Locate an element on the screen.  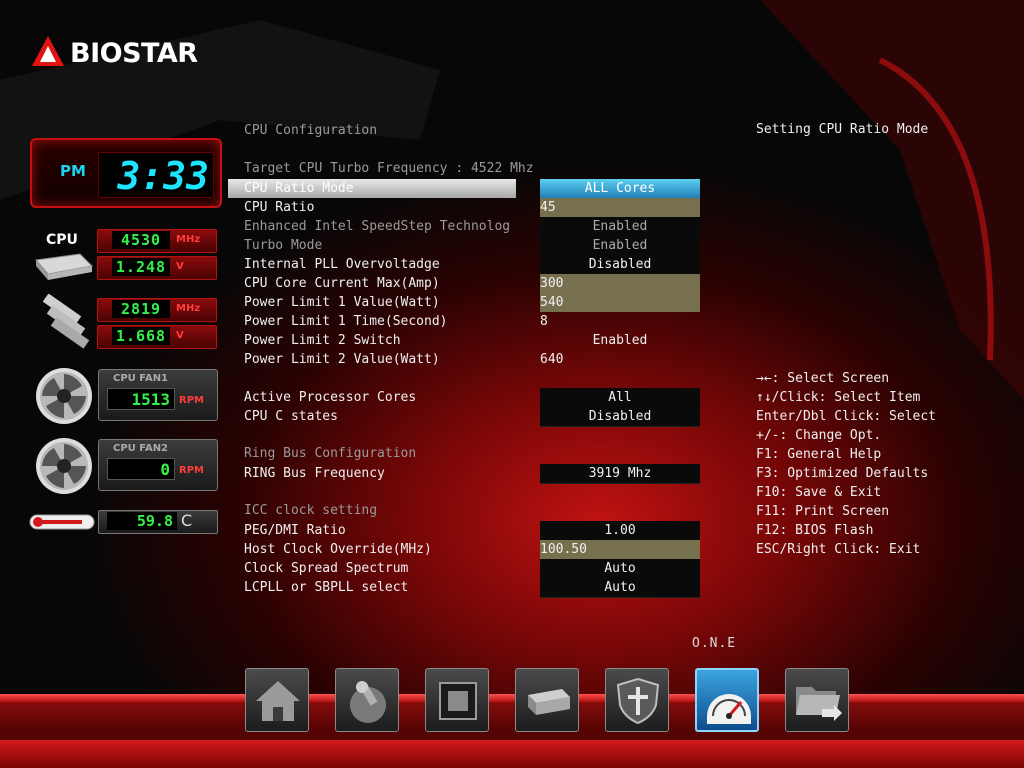
setting-host-clock-override: Host Clock Override(MHz) 100.50 is located at coordinates (464, 549).